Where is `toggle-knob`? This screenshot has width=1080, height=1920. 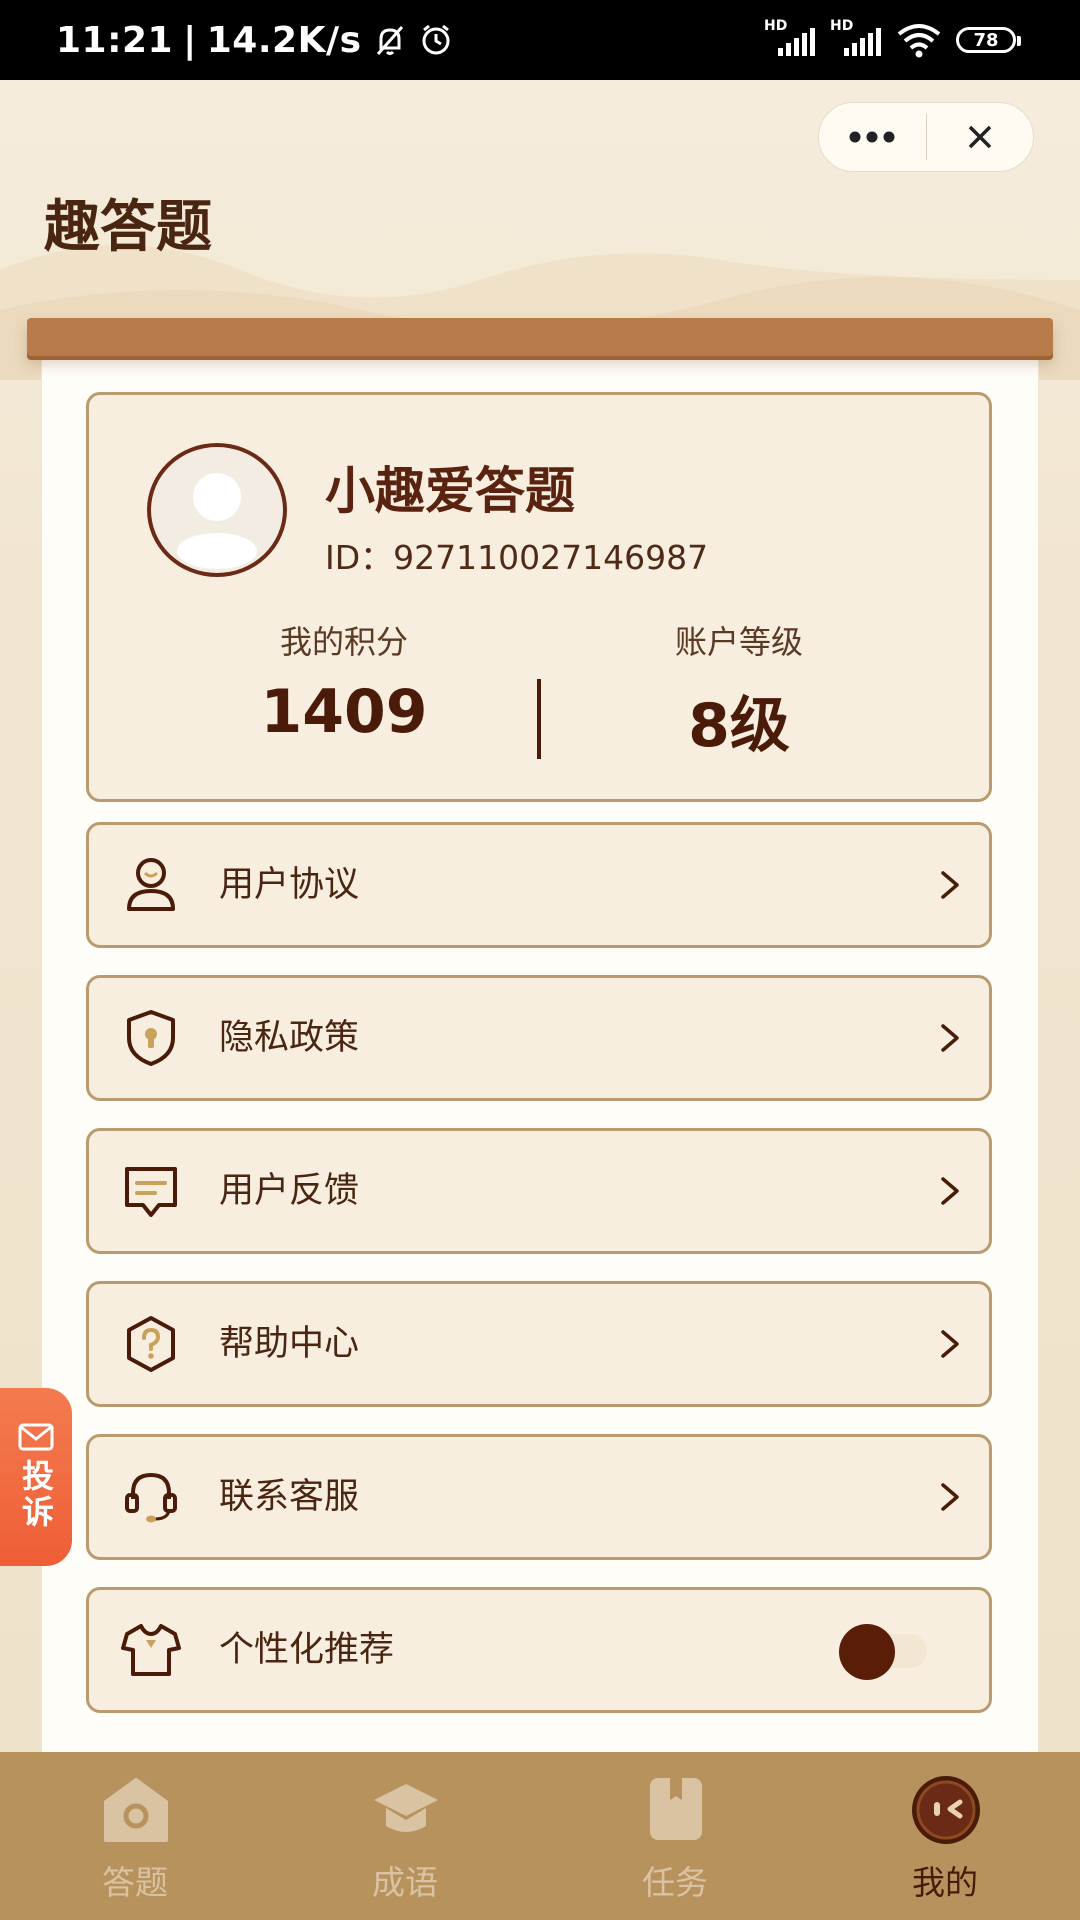
toggle-knob is located at coordinates (867, 1652).